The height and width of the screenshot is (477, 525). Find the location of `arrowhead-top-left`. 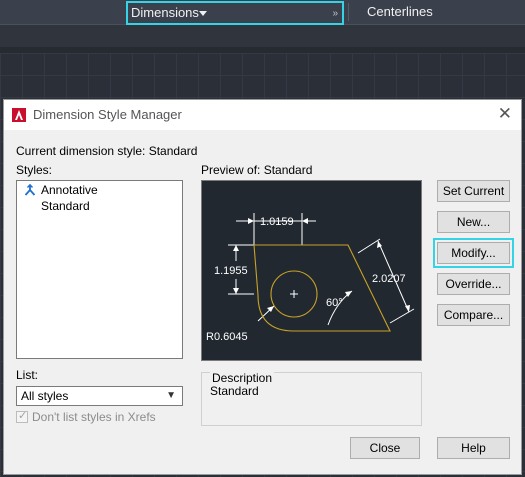

arrowhead-top-left is located at coordinates (251, 221).